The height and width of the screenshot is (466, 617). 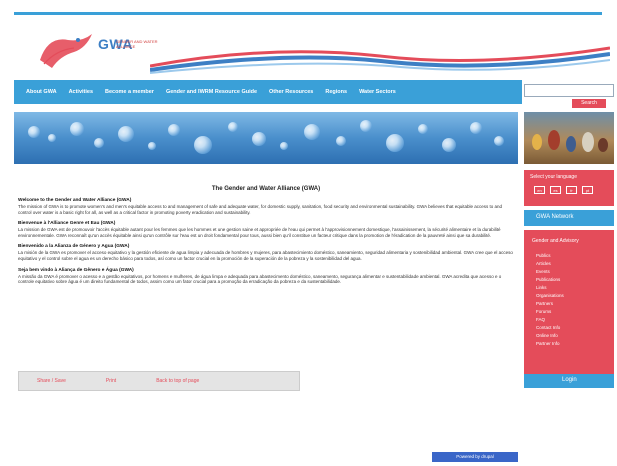 I want to click on logo-mark-icon, so click(x=66, y=51).